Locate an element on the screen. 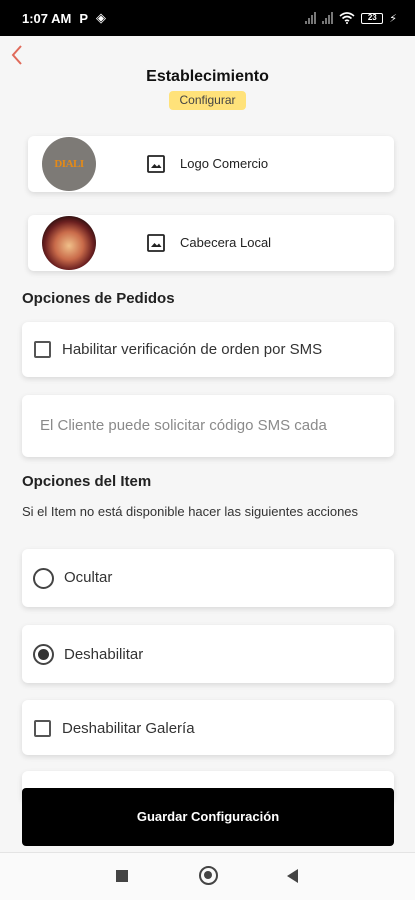 The width and height of the screenshot is (415, 900). hide-label: Ocultar is located at coordinates (88, 577).